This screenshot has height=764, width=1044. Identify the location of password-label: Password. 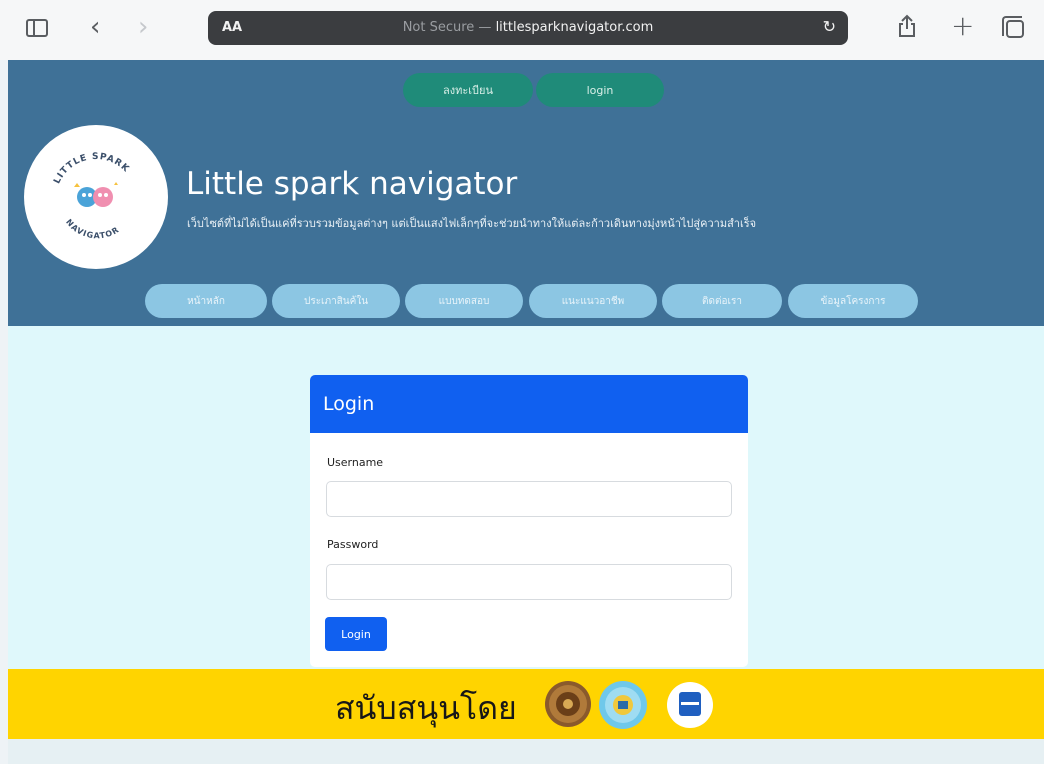
(353, 544).